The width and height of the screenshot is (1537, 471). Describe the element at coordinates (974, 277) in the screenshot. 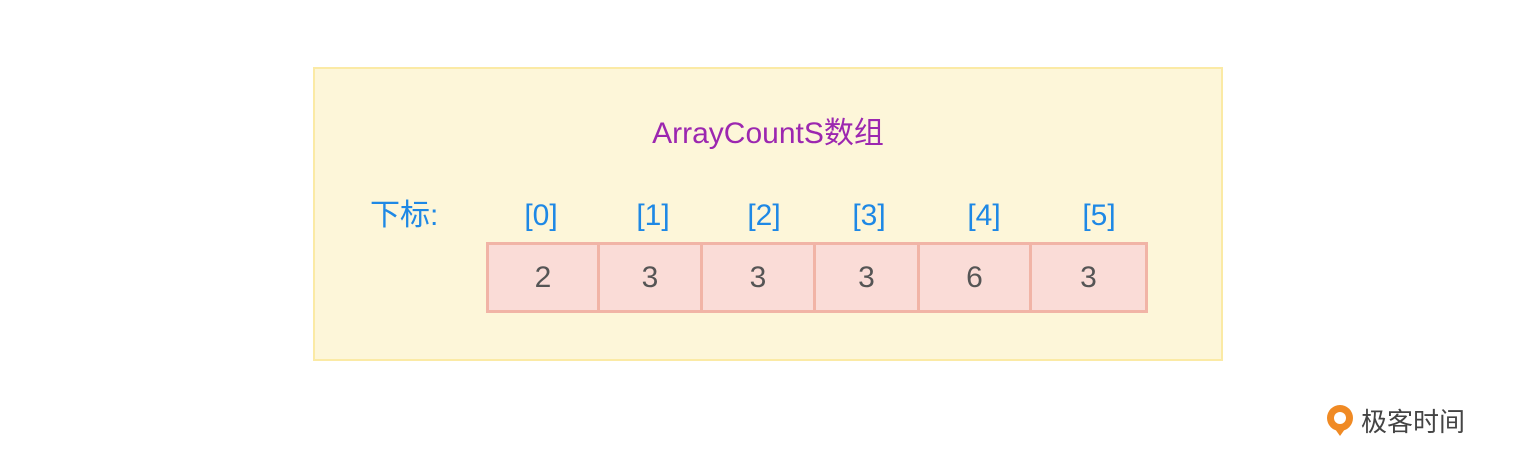

I see `array-cell-4: 6` at that location.